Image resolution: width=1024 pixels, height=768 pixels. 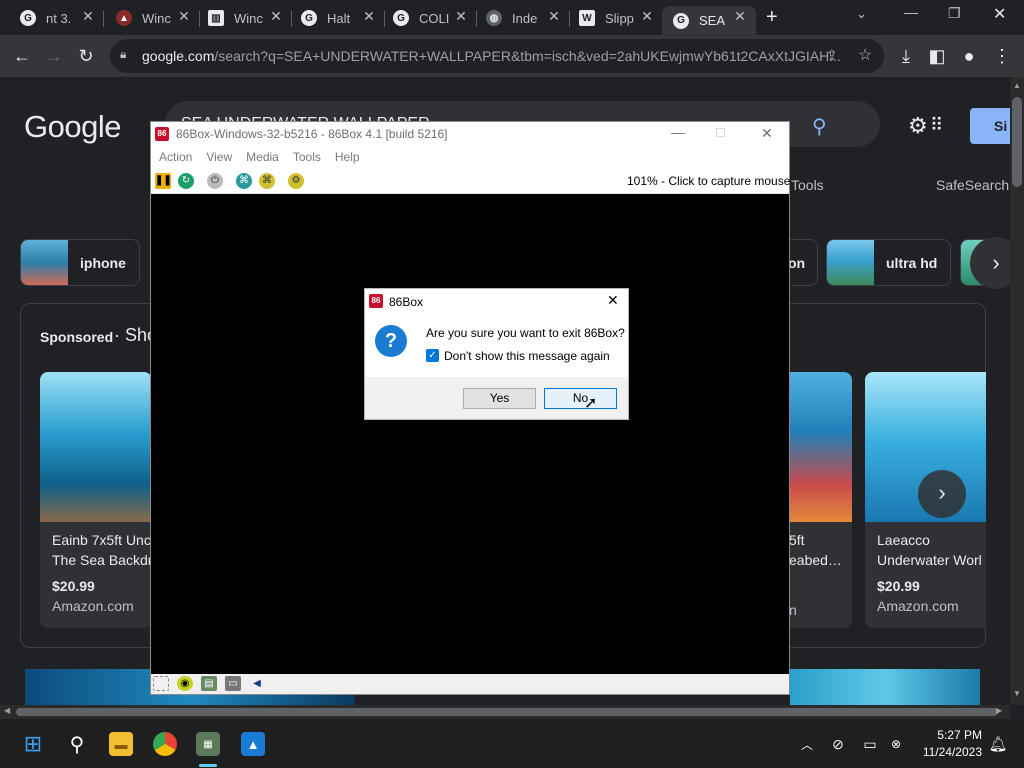 I want to click on more-menu-icon: ⋮, so click(x=1002, y=56).